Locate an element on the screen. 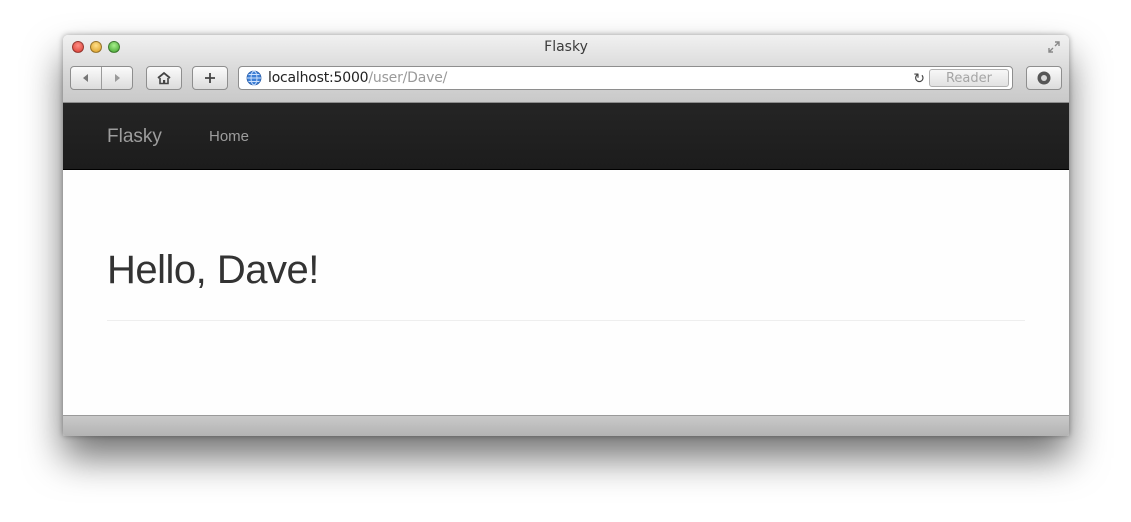 This screenshot has height=522, width=1131. address-bar: localhost:5000/user/Dave/ ↻ Reader is located at coordinates (625, 78).